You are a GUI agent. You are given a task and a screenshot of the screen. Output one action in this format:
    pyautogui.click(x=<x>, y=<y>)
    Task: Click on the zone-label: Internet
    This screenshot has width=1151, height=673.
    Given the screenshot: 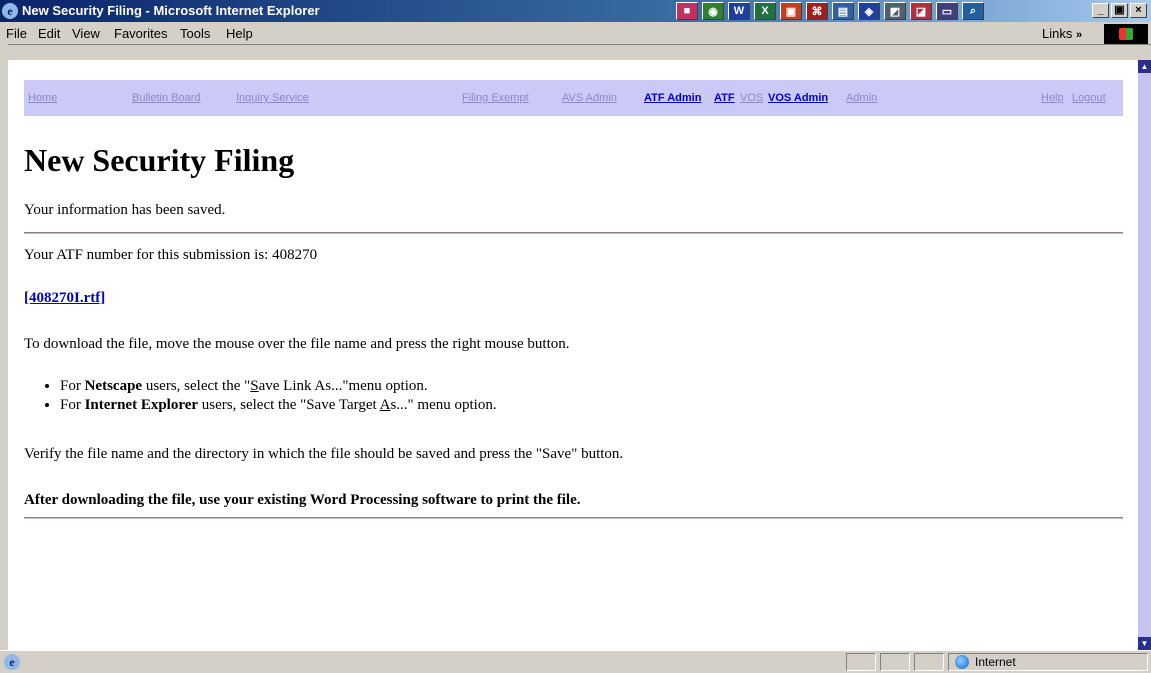 What is the action you would take?
    pyautogui.click(x=995, y=662)
    